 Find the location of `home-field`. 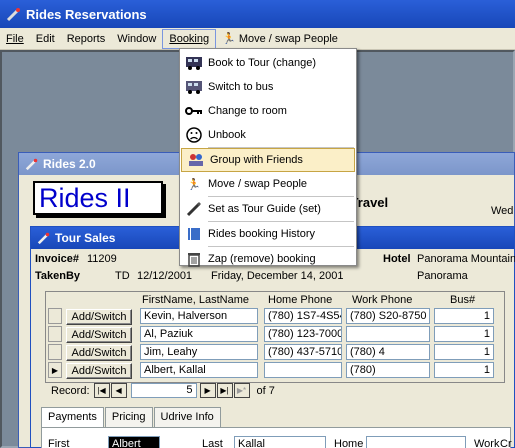

home-field is located at coordinates (416, 442).